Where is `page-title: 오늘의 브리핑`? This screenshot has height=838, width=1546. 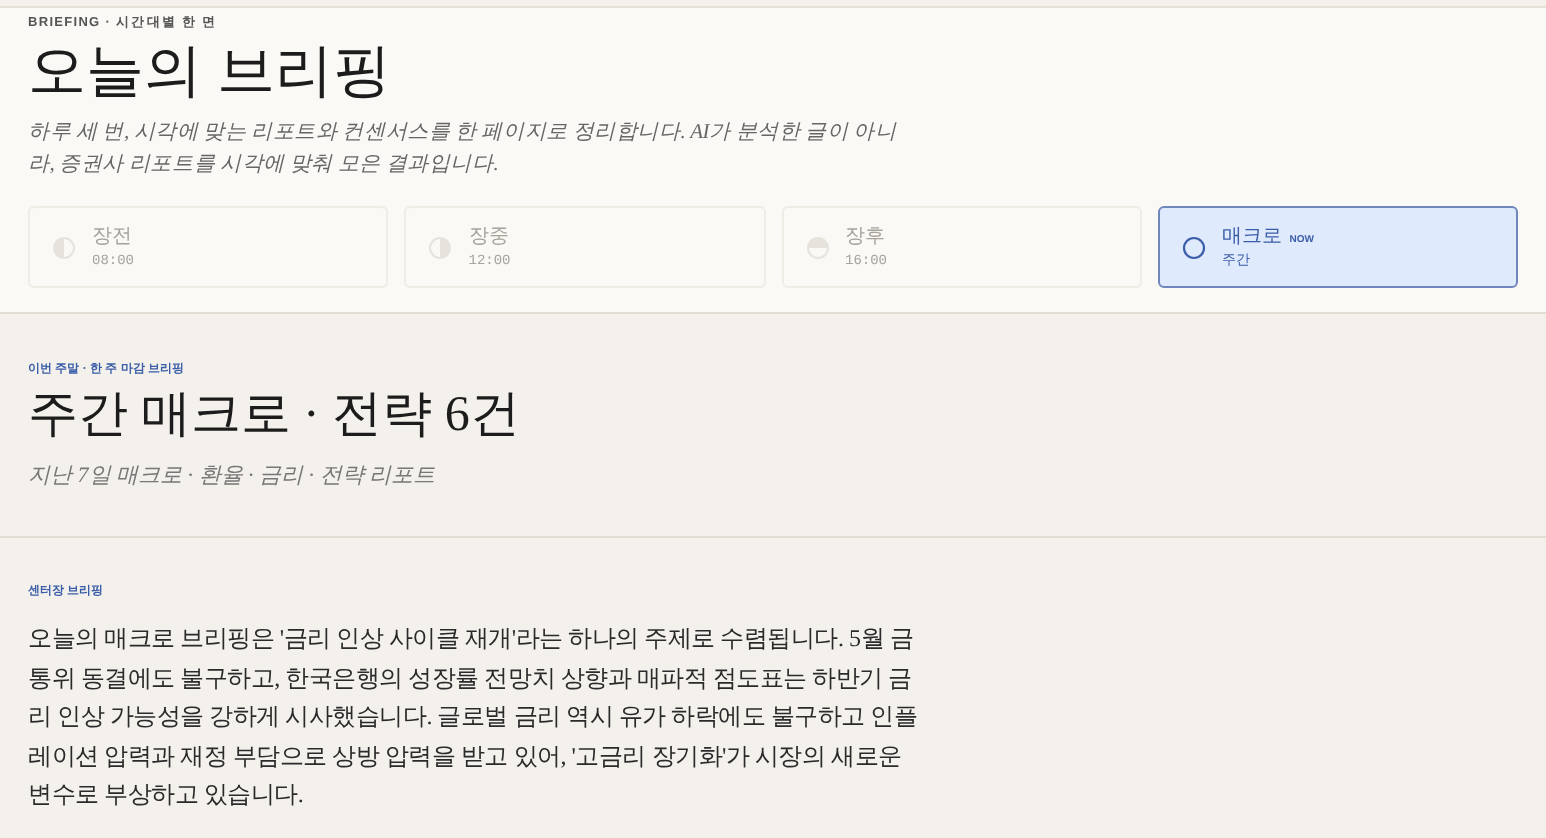 page-title: 오늘의 브리핑 is located at coordinates (210, 73).